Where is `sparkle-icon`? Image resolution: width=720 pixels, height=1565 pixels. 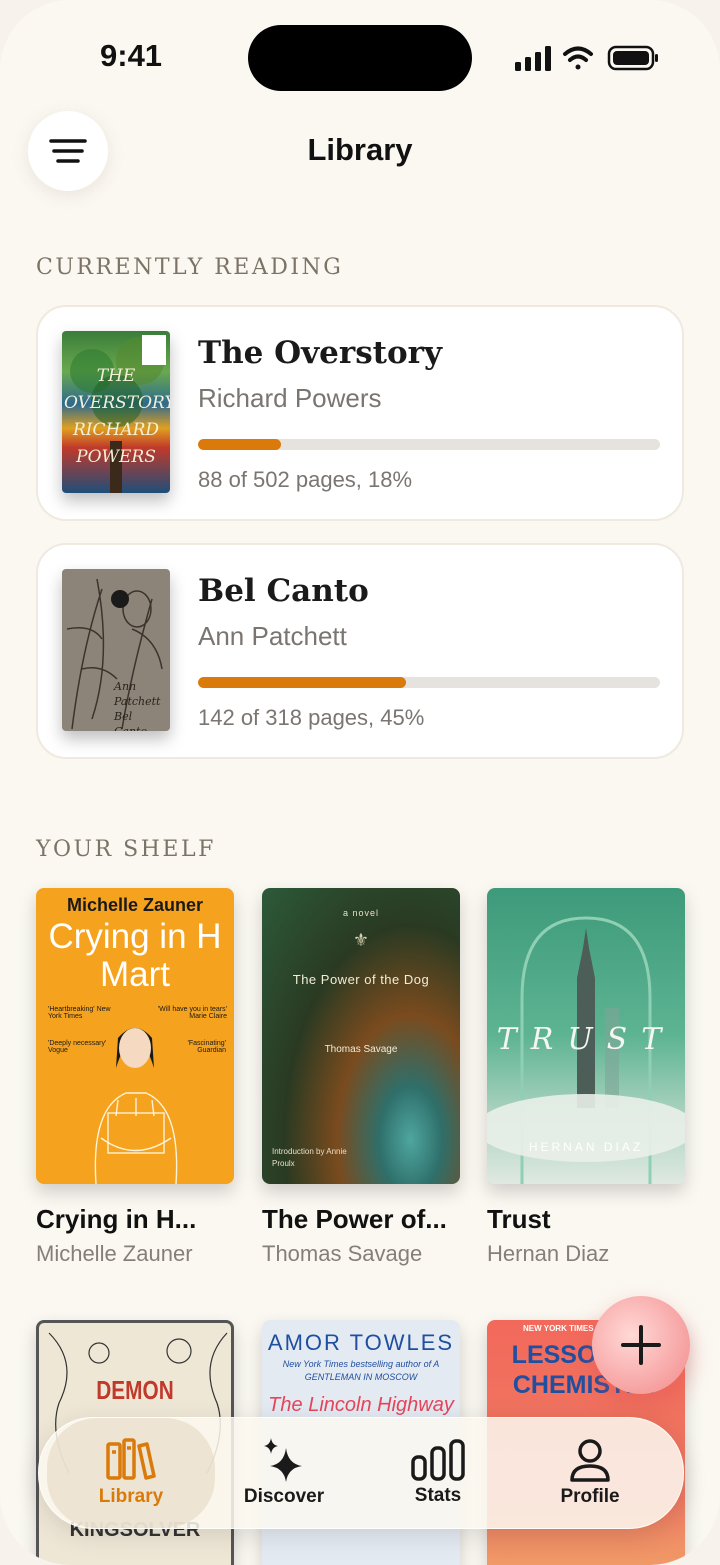
sparkle-icon is located at coordinates (283, 1460).